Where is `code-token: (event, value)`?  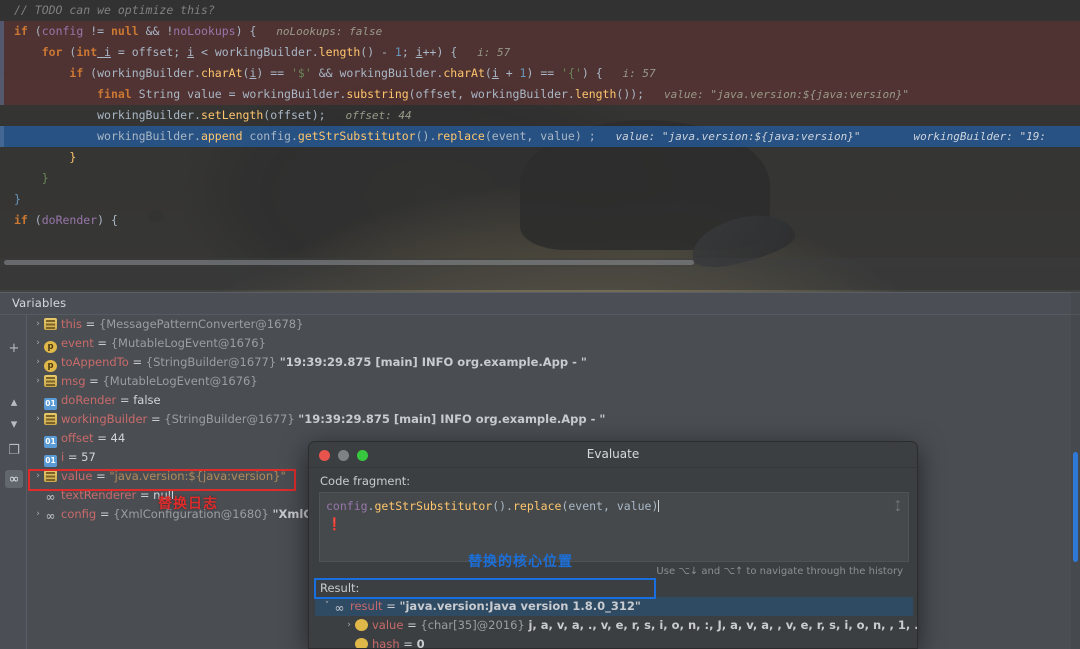 code-token: (event, value) is located at coordinates (533, 136).